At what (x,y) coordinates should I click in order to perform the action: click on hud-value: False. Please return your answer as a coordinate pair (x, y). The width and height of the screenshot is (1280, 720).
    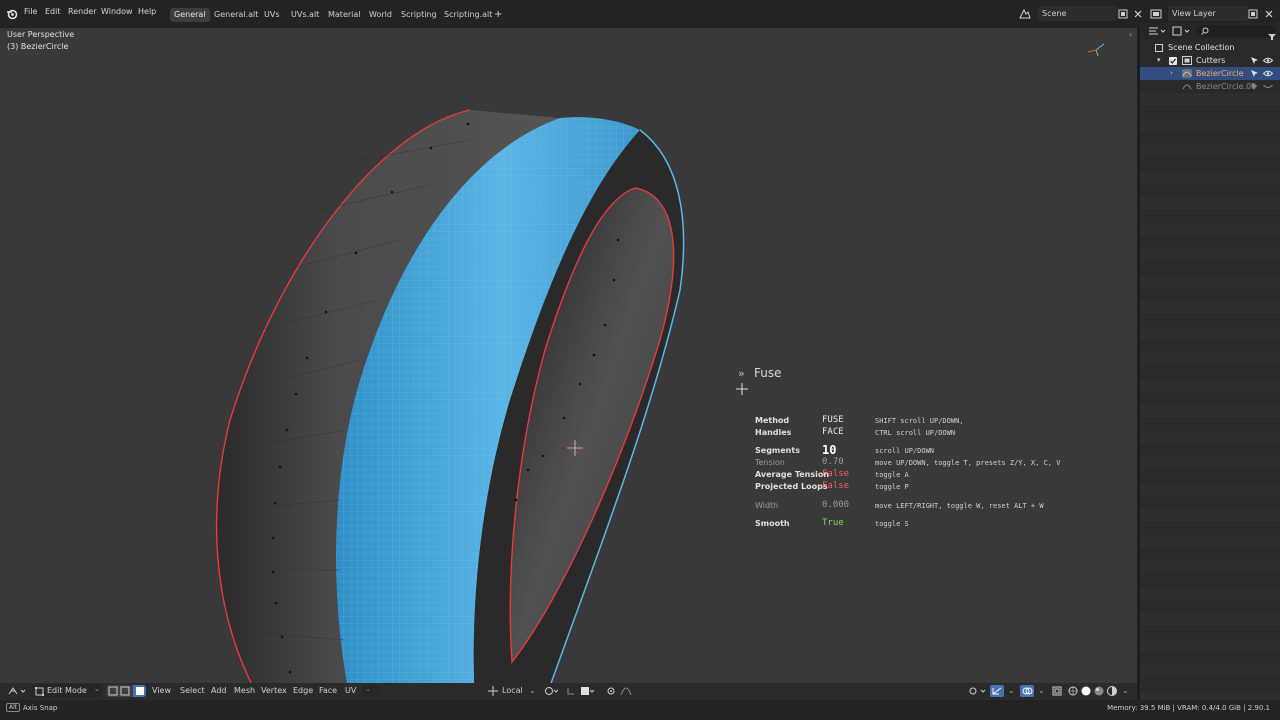
    Looking at the image, I should click on (836, 474).